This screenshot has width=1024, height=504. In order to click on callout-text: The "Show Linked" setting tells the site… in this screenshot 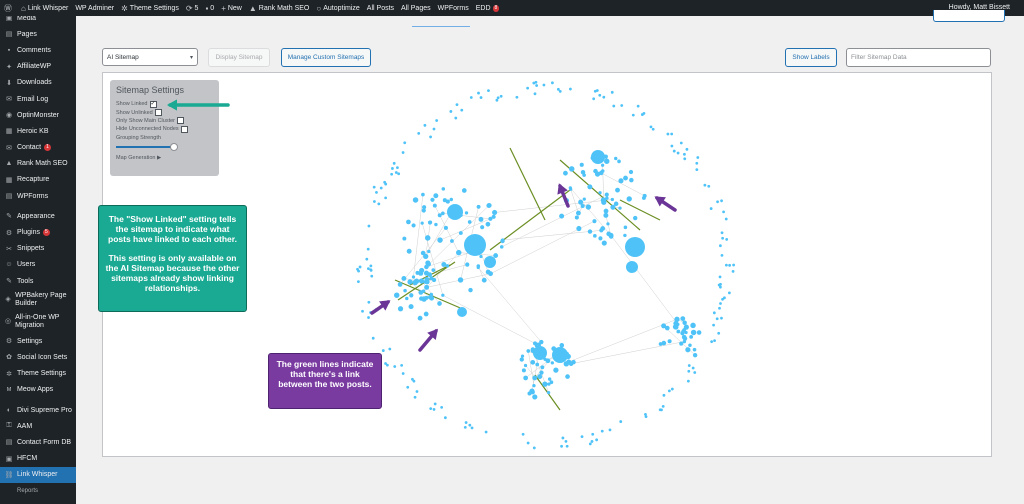, I will do `click(172, 229)`.